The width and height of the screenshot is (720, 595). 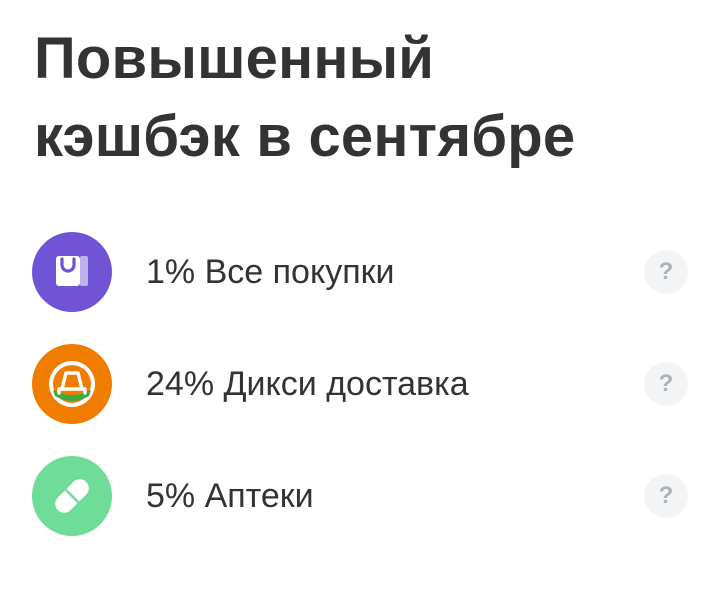 I want to click on page-title-line2: кэшбэк в сентябре, so click(x=305, y=136).